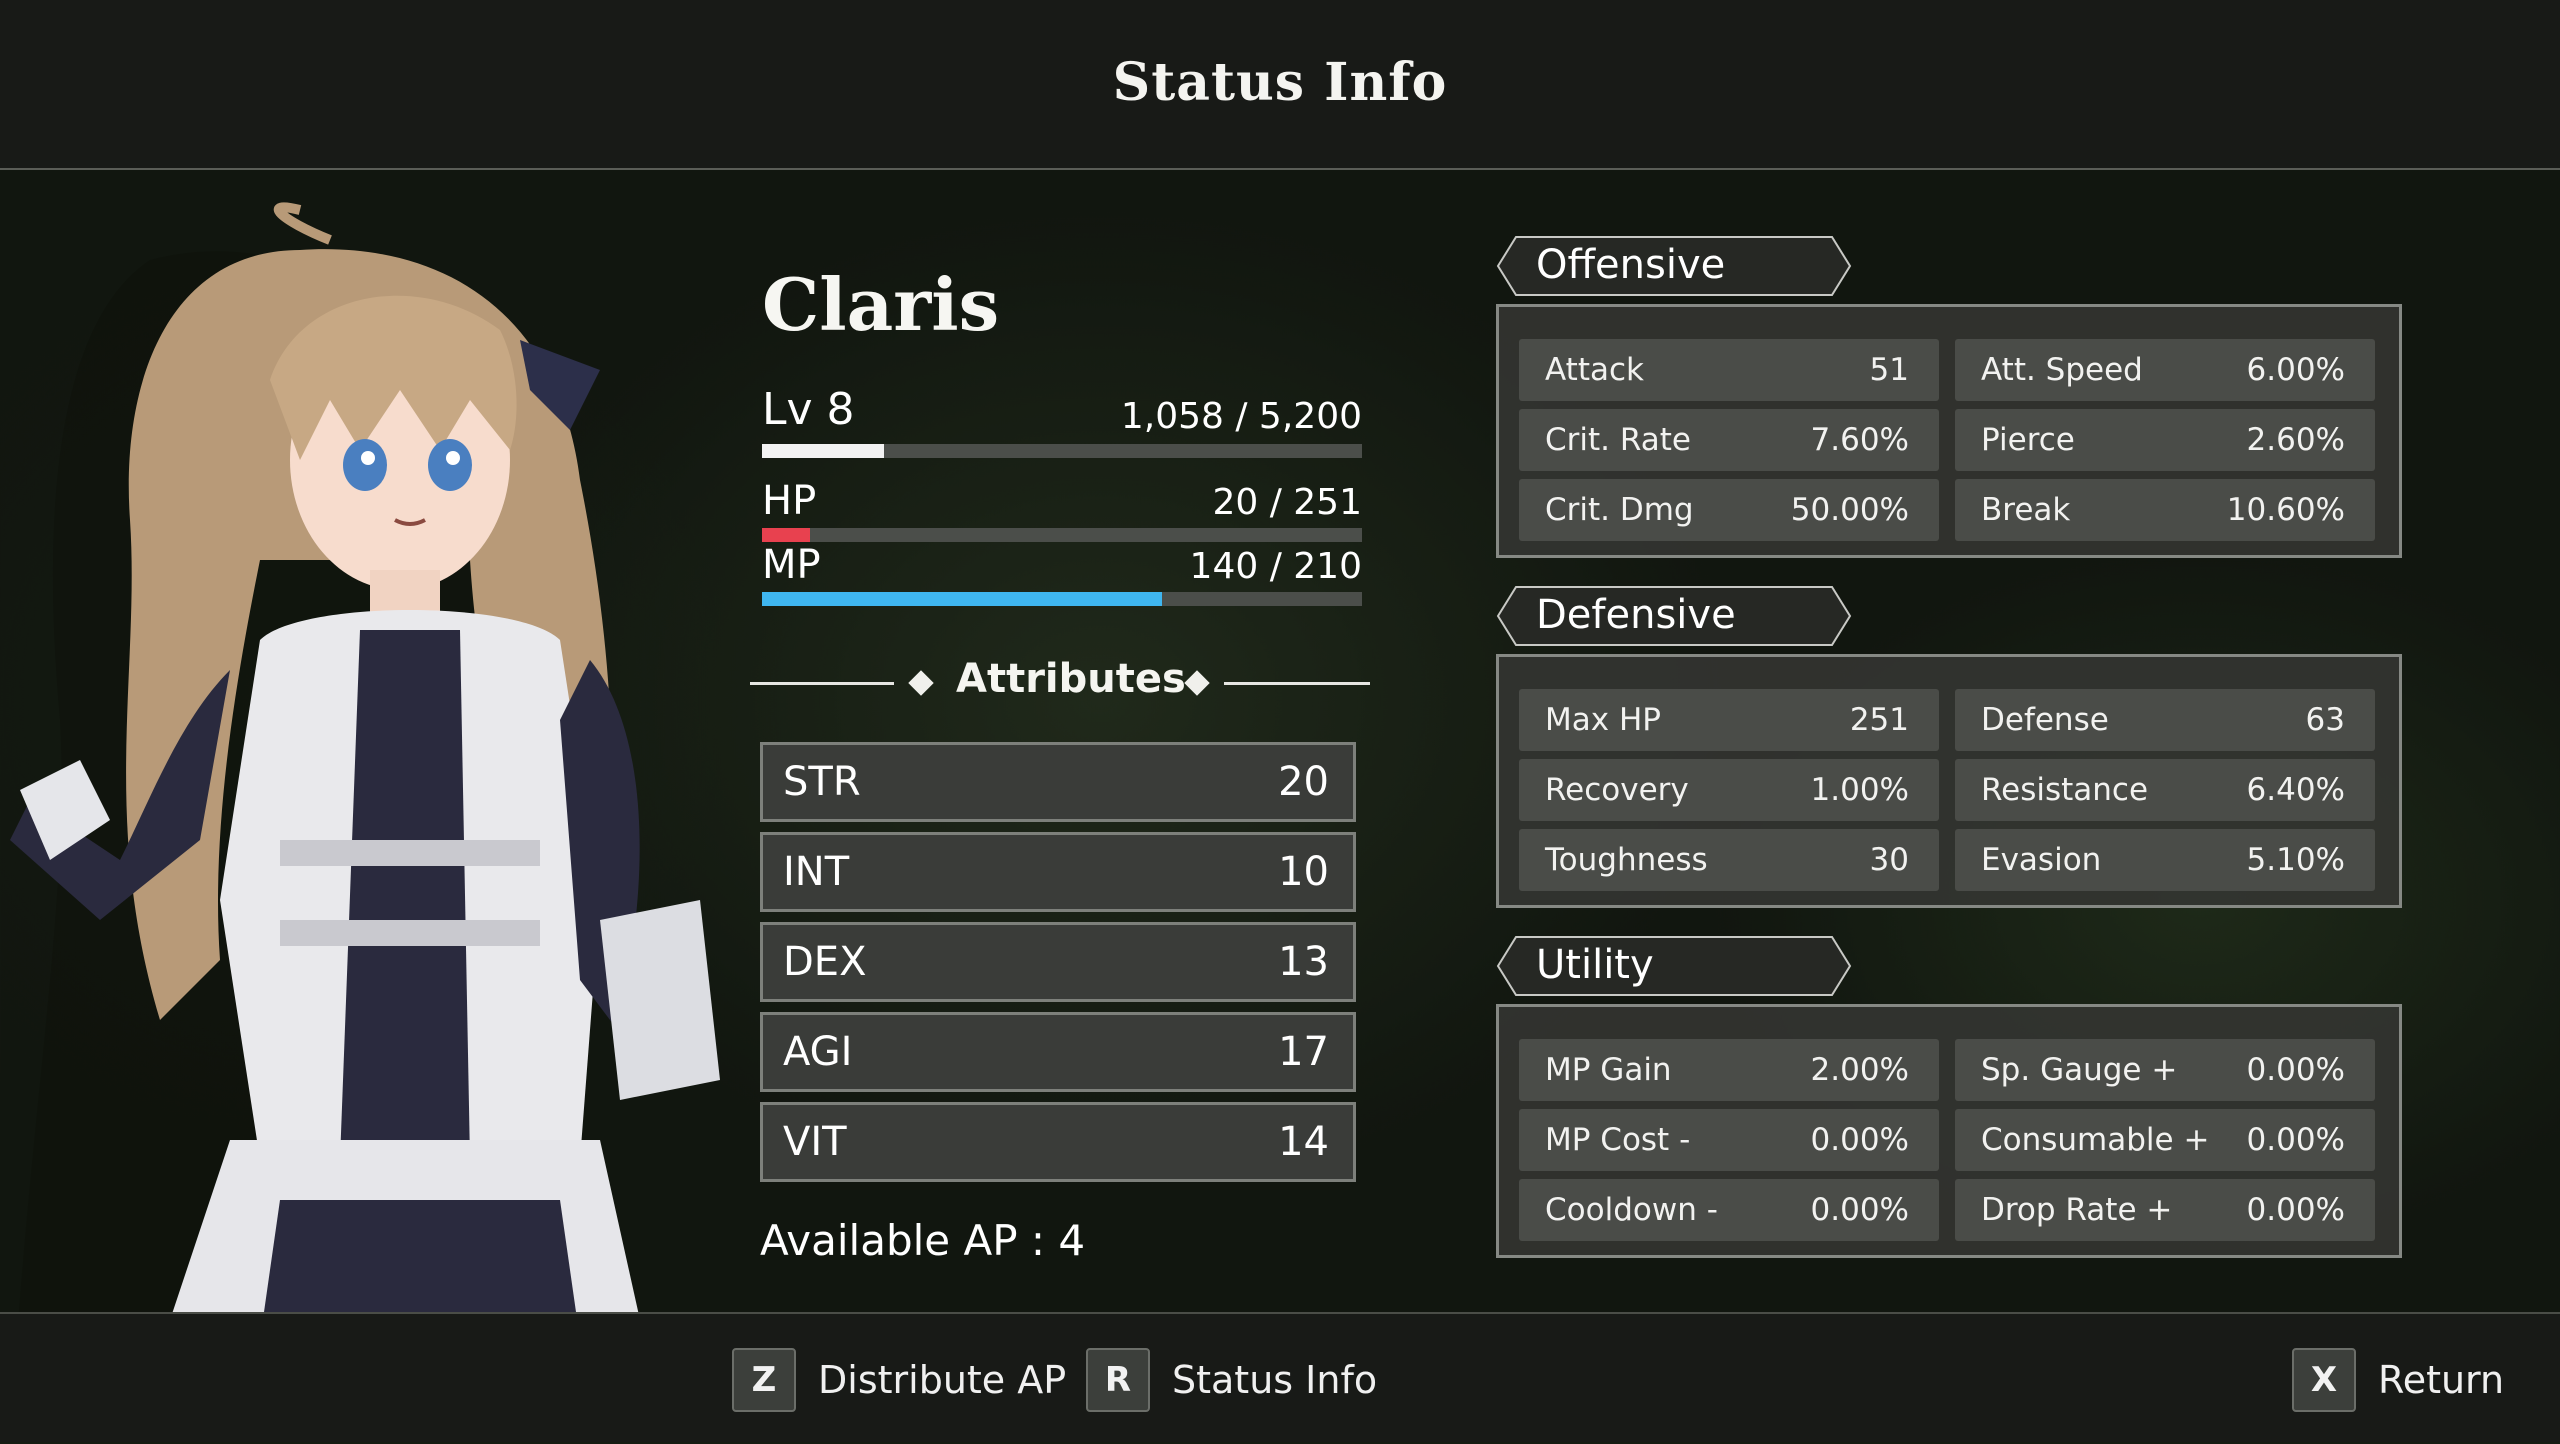 Image resolution: width=2560 pixels, height=1444 pixels. Describe the element at coordinates (2028, 440) in the screenshot. I see `stat-label: Pierce` at that location.